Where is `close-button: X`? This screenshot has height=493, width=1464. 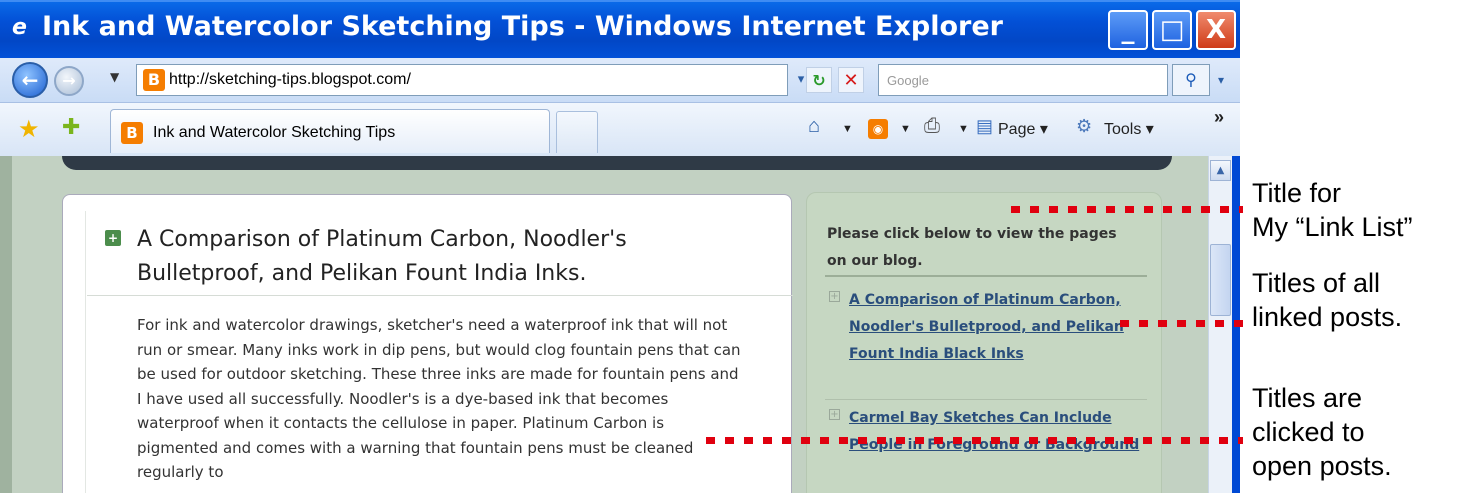 close-button: X is located at coordinates (1216, 30).